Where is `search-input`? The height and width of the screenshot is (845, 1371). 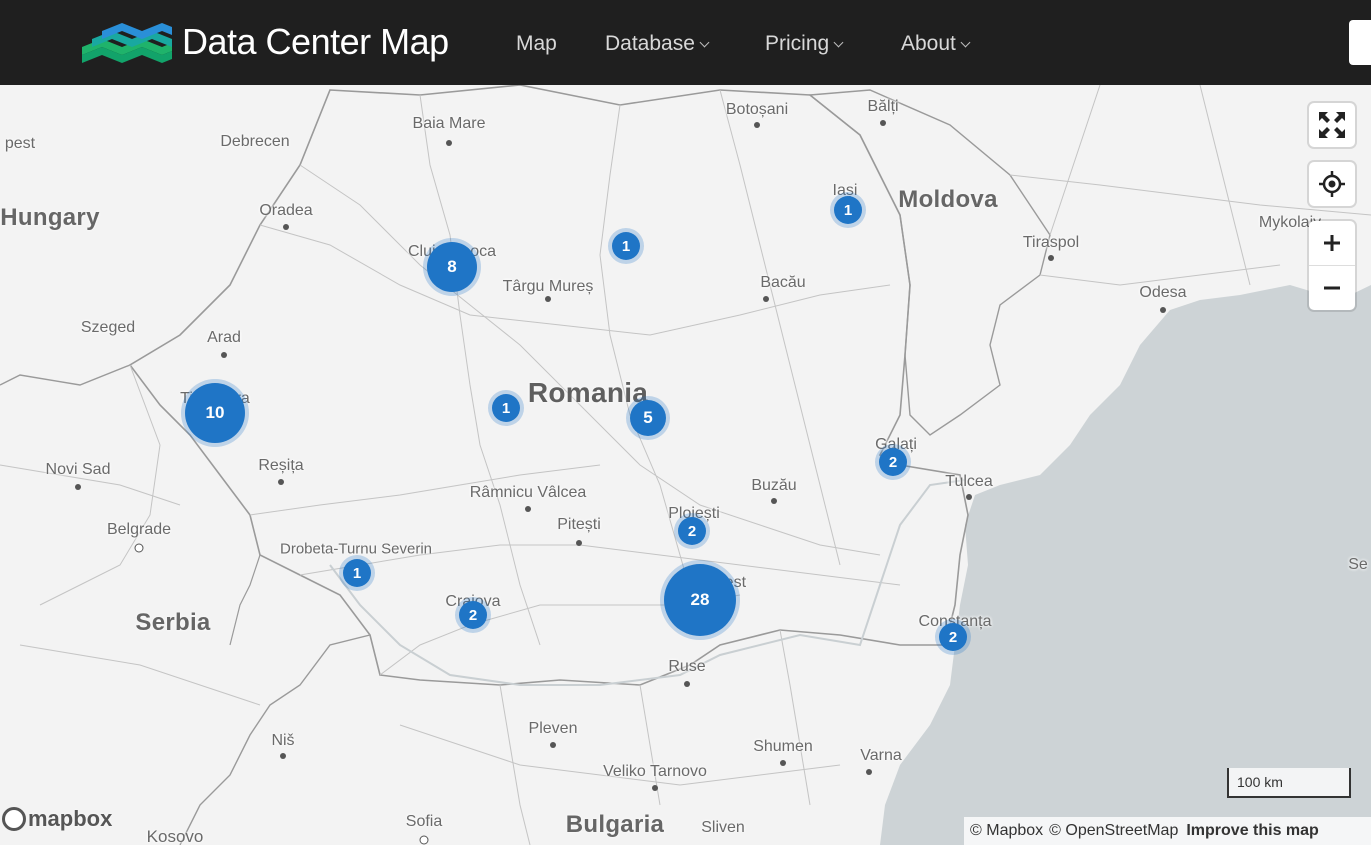 search-input is located at coordinates (1360, 42).